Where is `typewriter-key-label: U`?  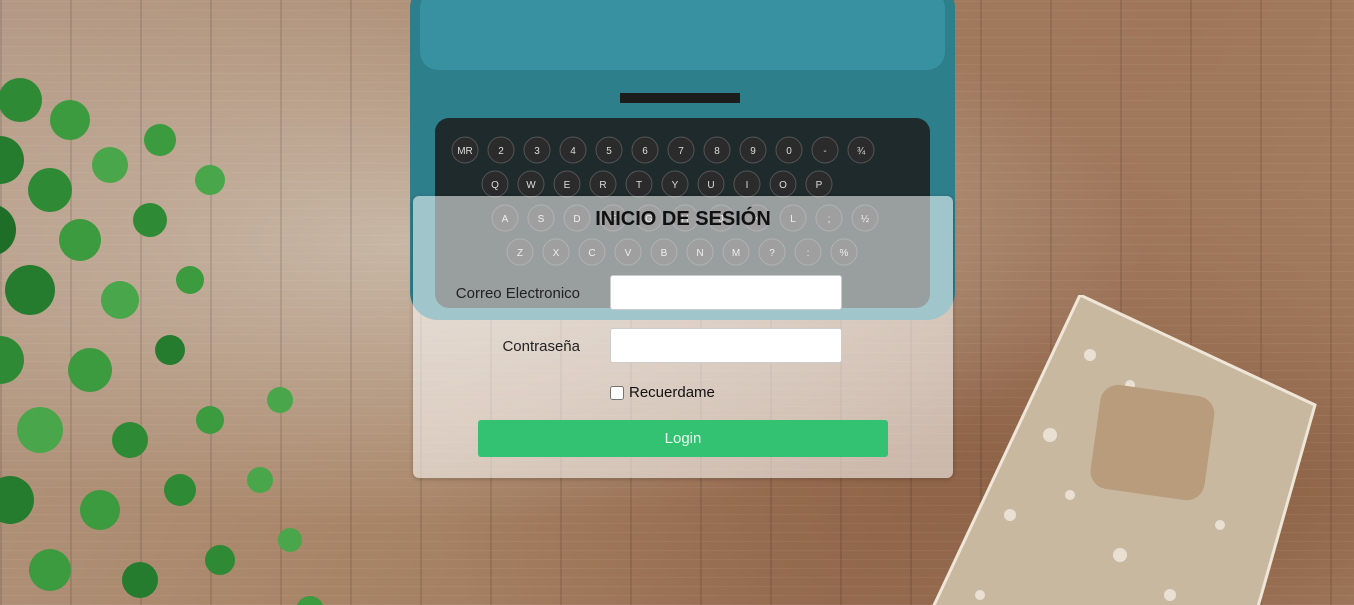 typewriter-key-label: U is located at coordinates (710, 185).